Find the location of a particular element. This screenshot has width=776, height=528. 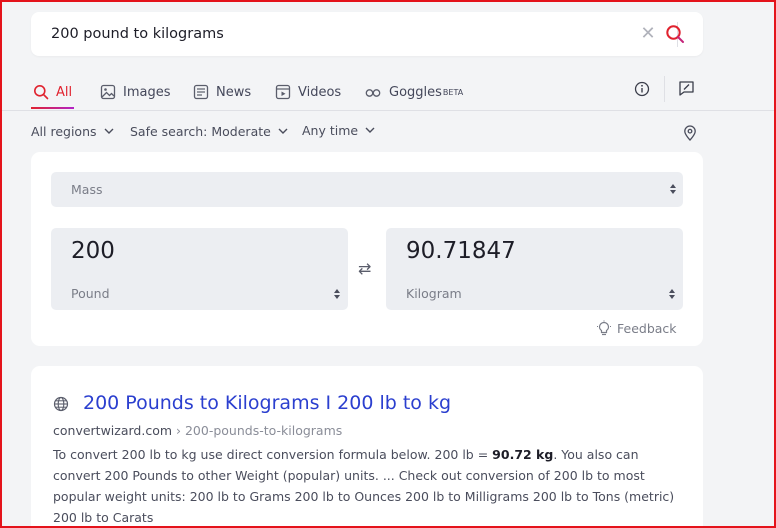

clear-search-button: ✕ is located at coordinates (648, 34).